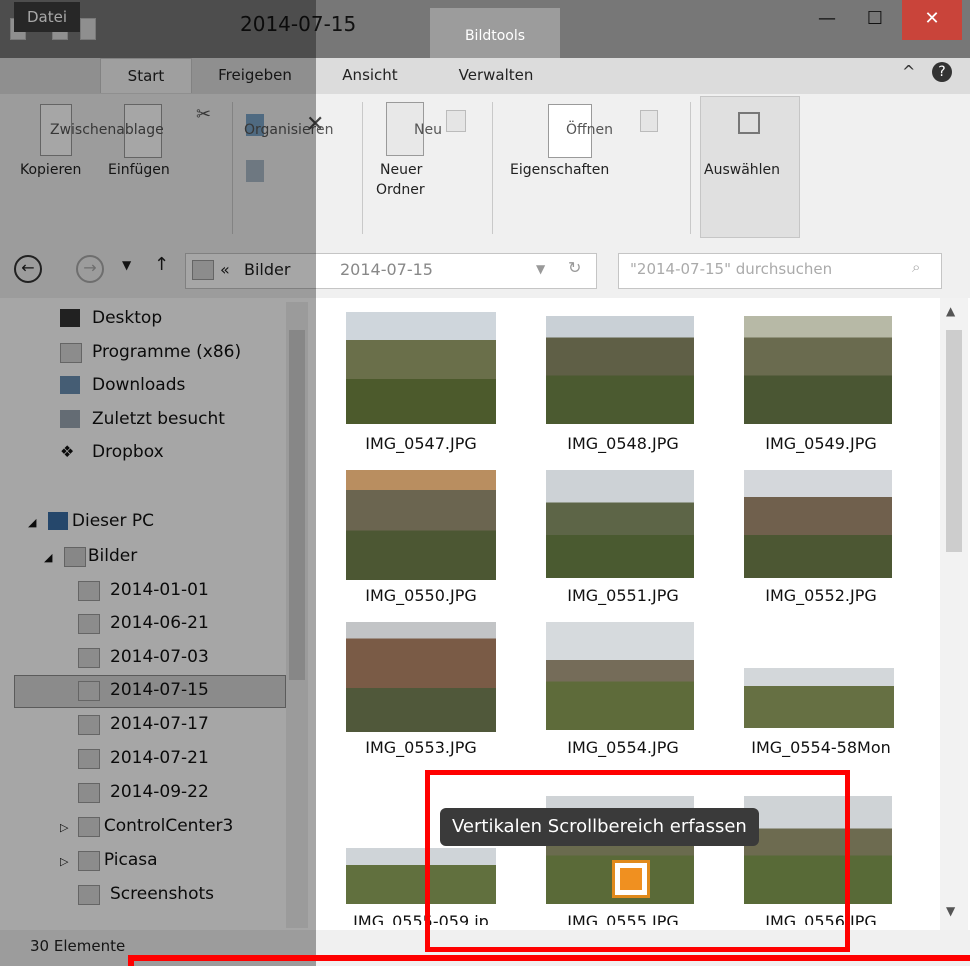  Describe the element at coordinates (623, 747) in the screenshot. I see `file-name: IMG_0554.JPG` at that location.